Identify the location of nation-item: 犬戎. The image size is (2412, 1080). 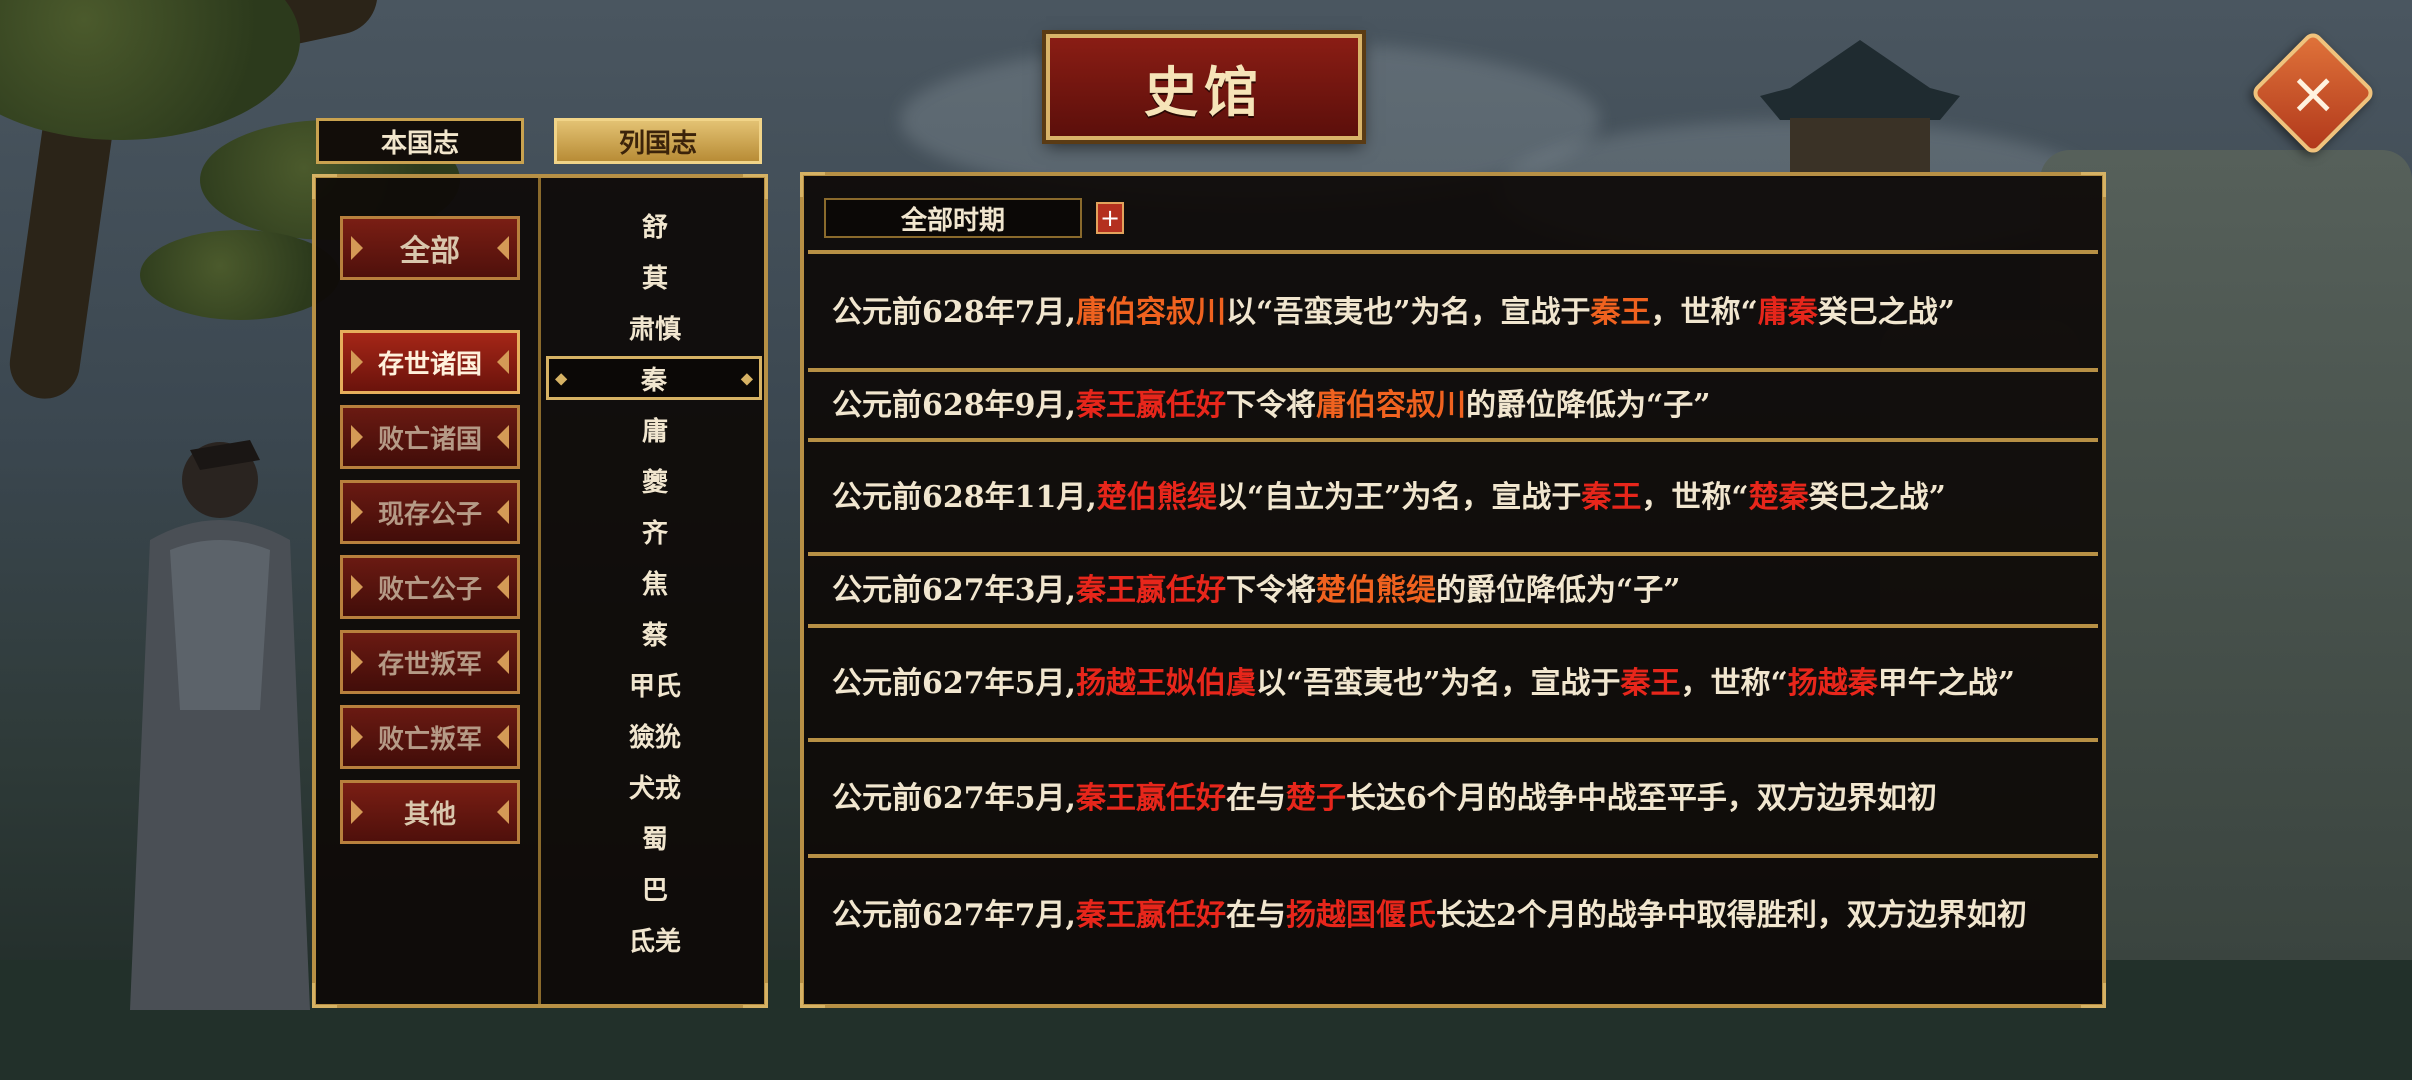
(655, 786).